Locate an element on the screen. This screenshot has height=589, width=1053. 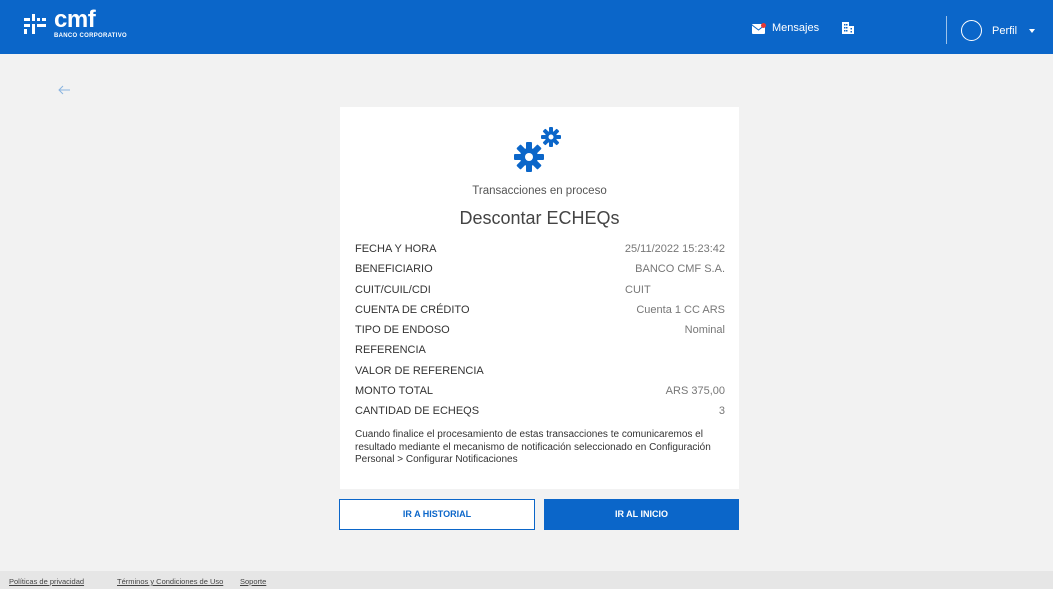
profile-menu: Perfil is located at coordinates (998, 30).